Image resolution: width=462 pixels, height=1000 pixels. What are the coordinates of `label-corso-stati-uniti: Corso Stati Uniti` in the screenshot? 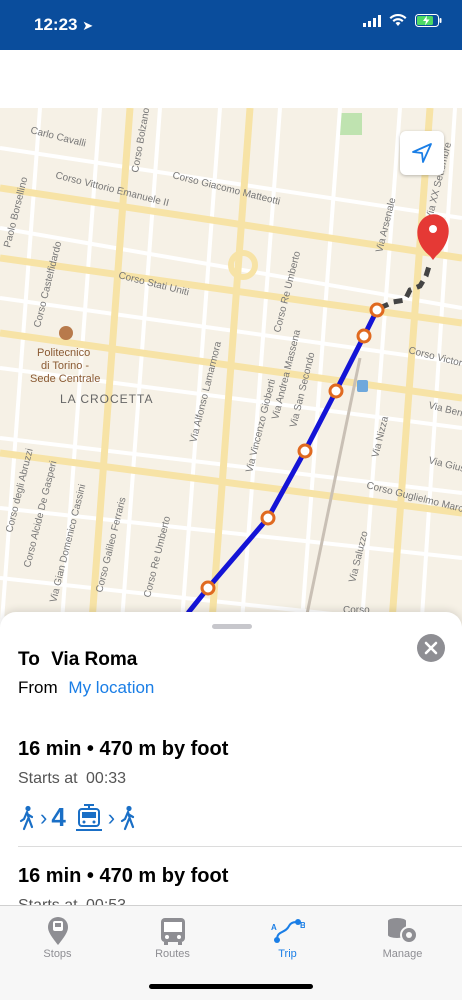 It's located at (153, 284).